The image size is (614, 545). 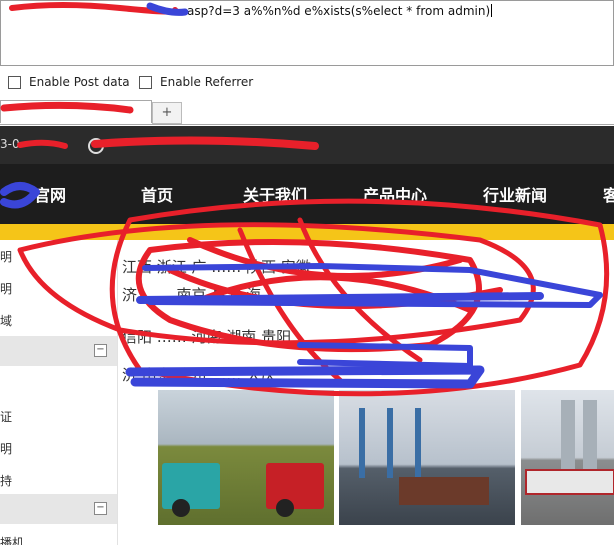 What do you see at coordinates (14, 82) in the screenshot?
I see `post-data-checkbox` at bounding box center [14, 82].